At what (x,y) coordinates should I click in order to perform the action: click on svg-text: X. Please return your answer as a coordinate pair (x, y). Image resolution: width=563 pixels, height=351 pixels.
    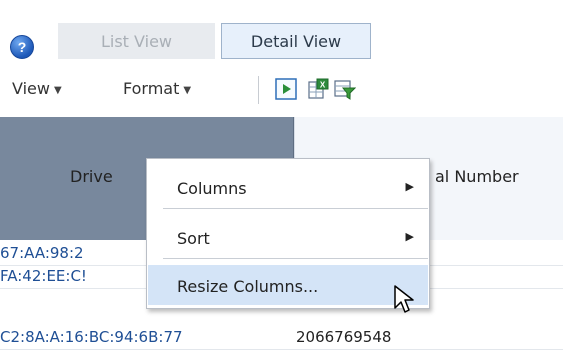
    Looking at the image, I should click on (323, 85).